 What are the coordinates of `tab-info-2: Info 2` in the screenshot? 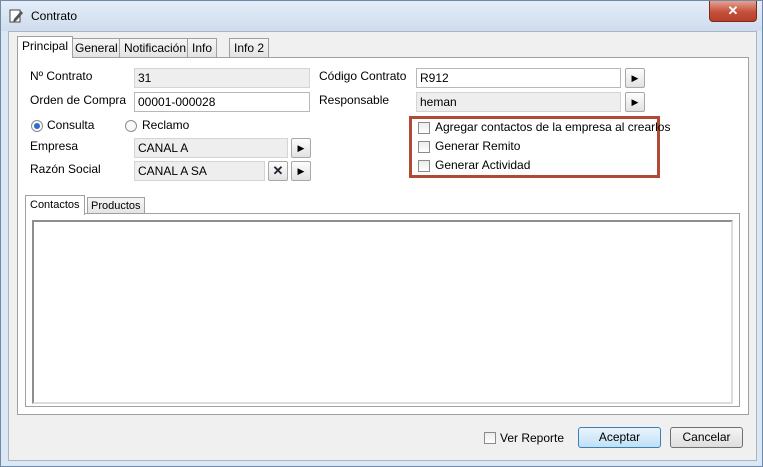 It's located at (249, 47).